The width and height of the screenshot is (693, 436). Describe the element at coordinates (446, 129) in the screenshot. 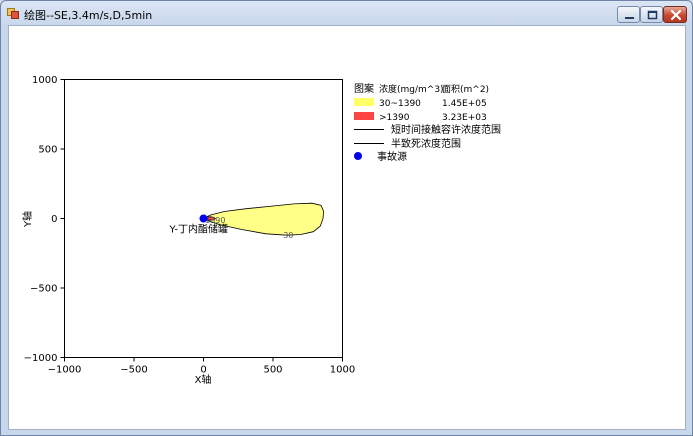

I see `legend-line-stel-label: 短时间接触容许浓度范围` at that location.